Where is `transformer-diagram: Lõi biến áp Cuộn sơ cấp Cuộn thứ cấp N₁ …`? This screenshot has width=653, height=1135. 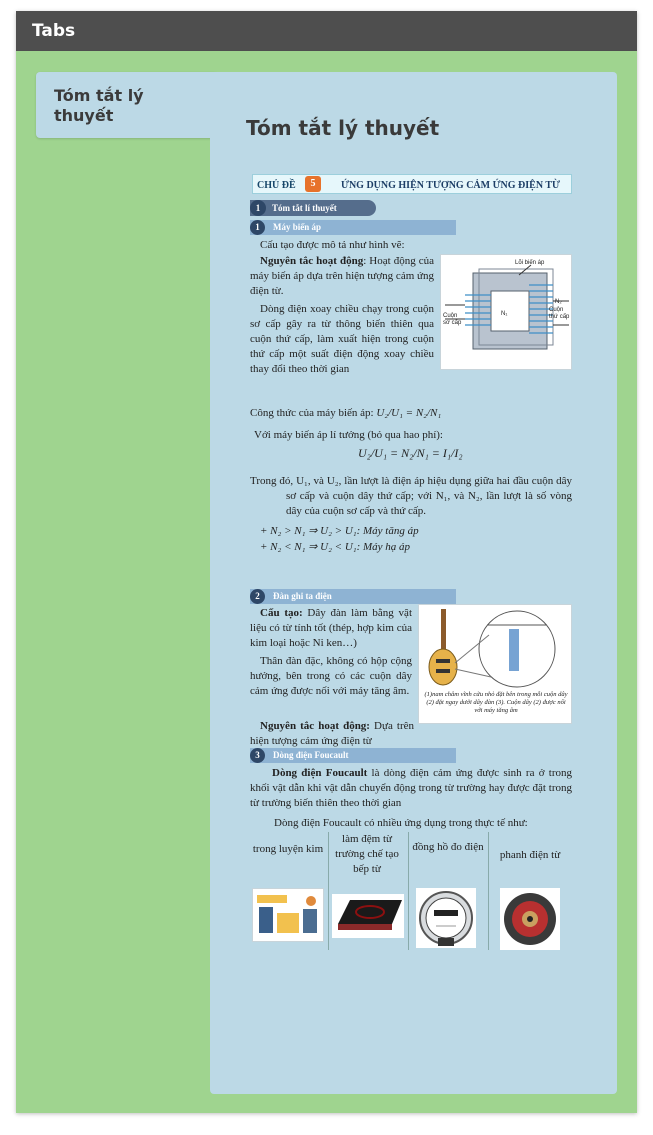
transformer-diagram: Lõi biến áp Cuộn sơ cấp Cuộn thứ cấp N₁ … is located at coordinates (506, 312).